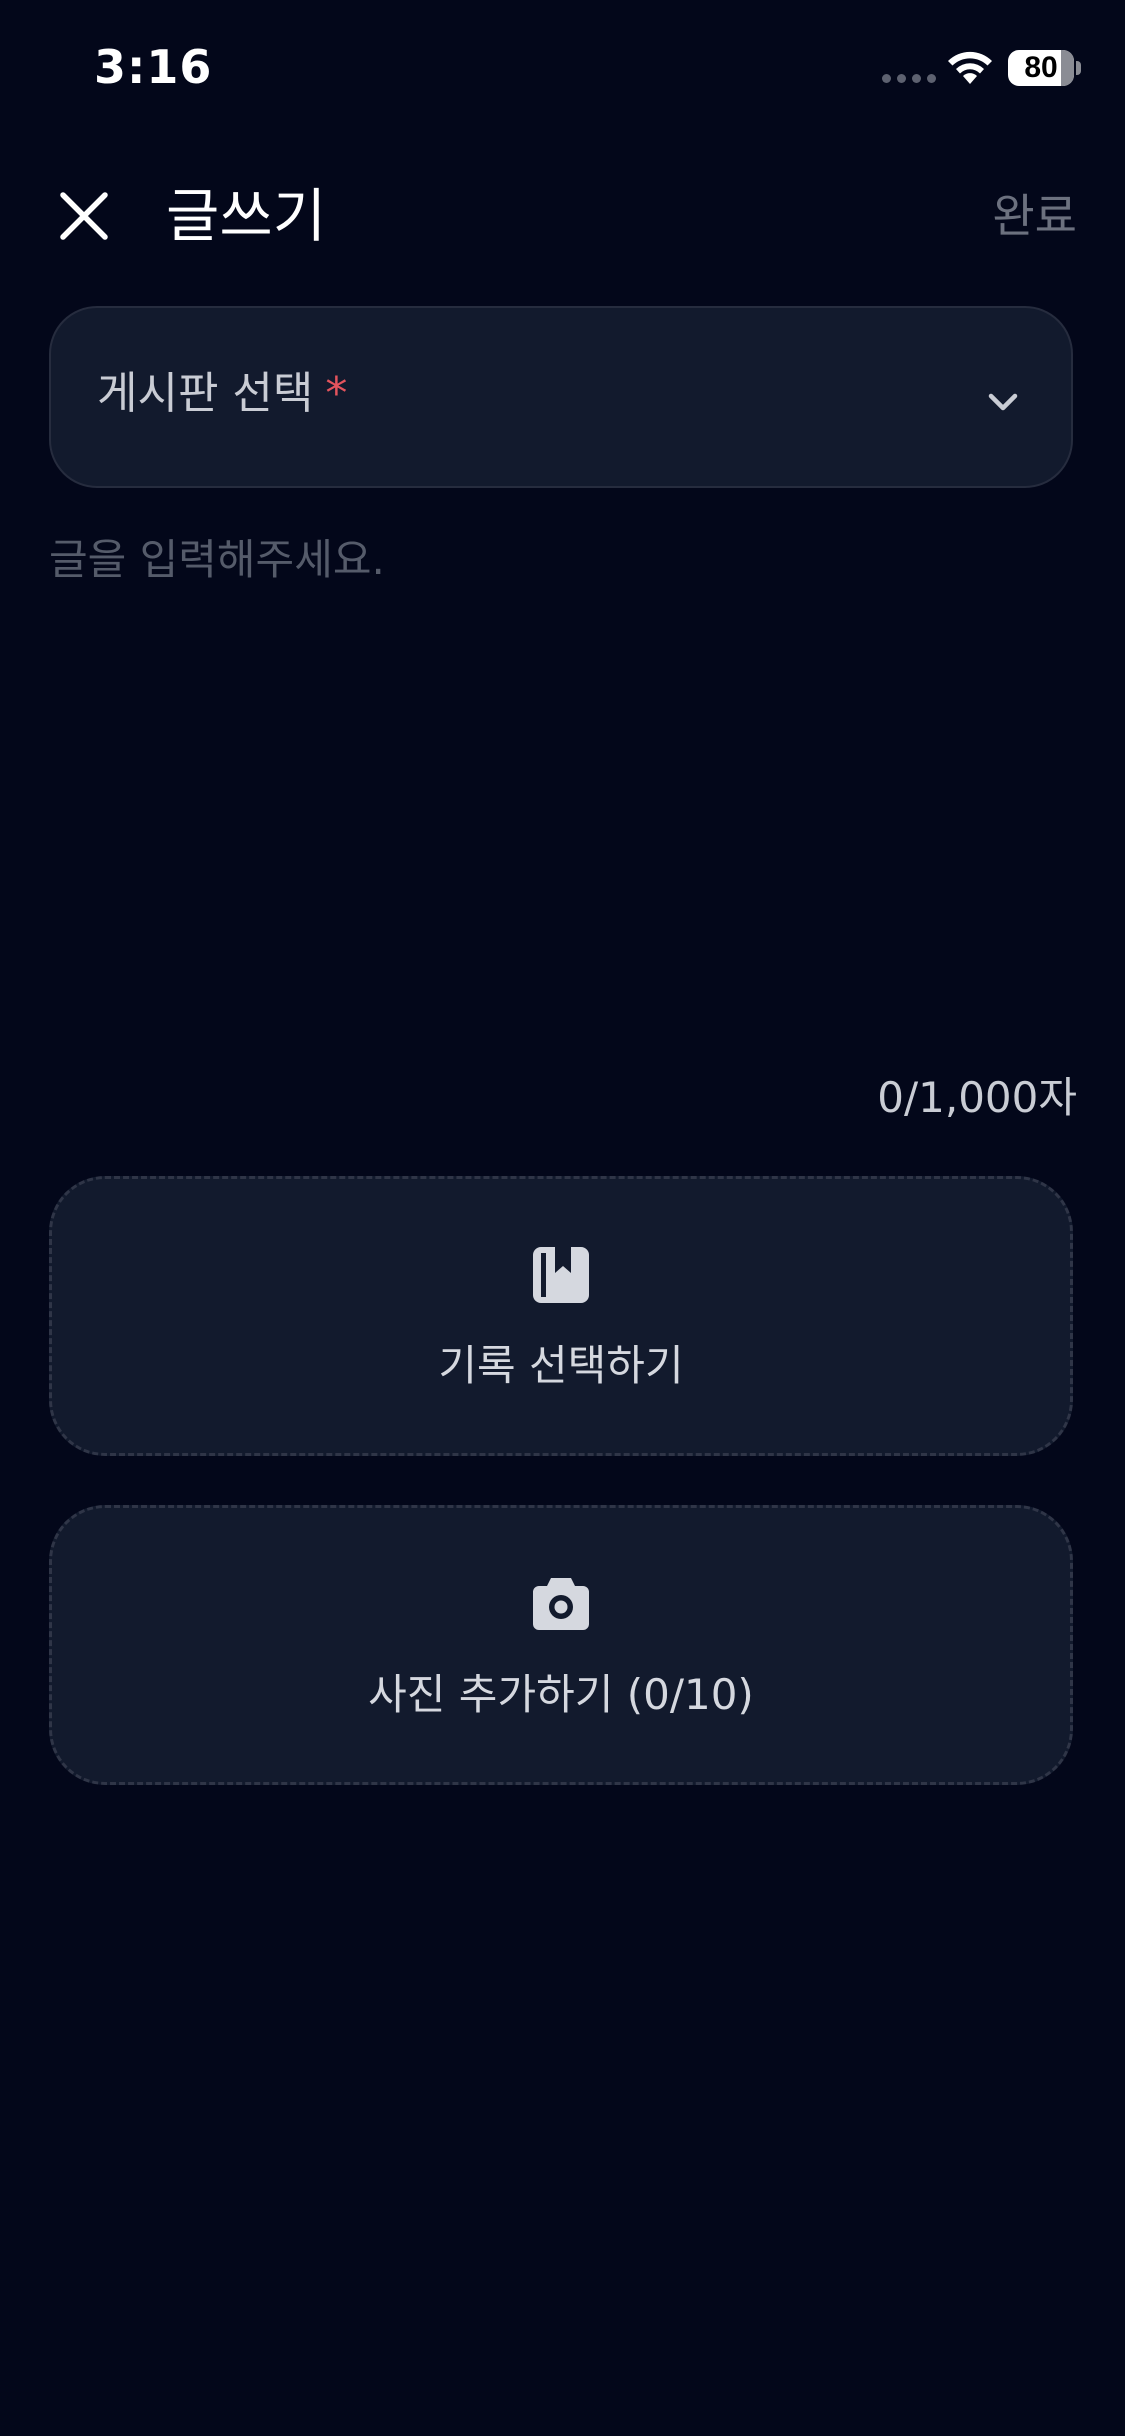  What do you see at coordinates (561, 1275) in the screenshot?
I see `bookmark-book-icon` at bounding box center [561, 1275].